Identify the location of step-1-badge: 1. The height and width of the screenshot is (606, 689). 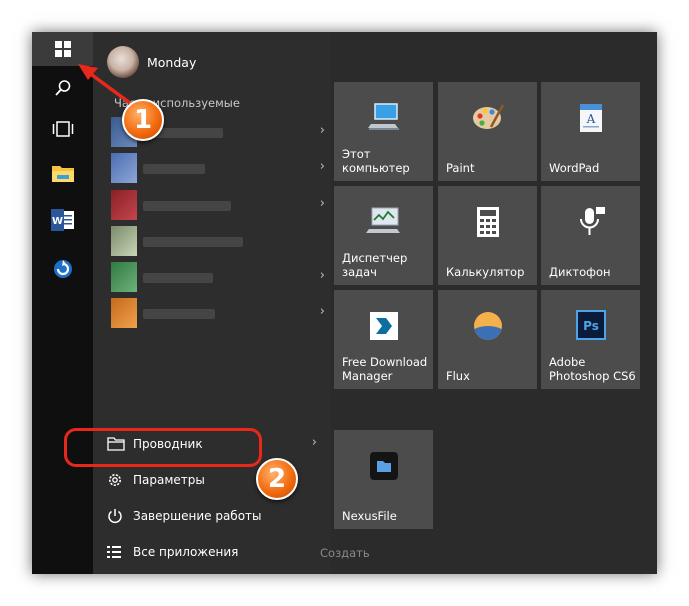
(143, 120).